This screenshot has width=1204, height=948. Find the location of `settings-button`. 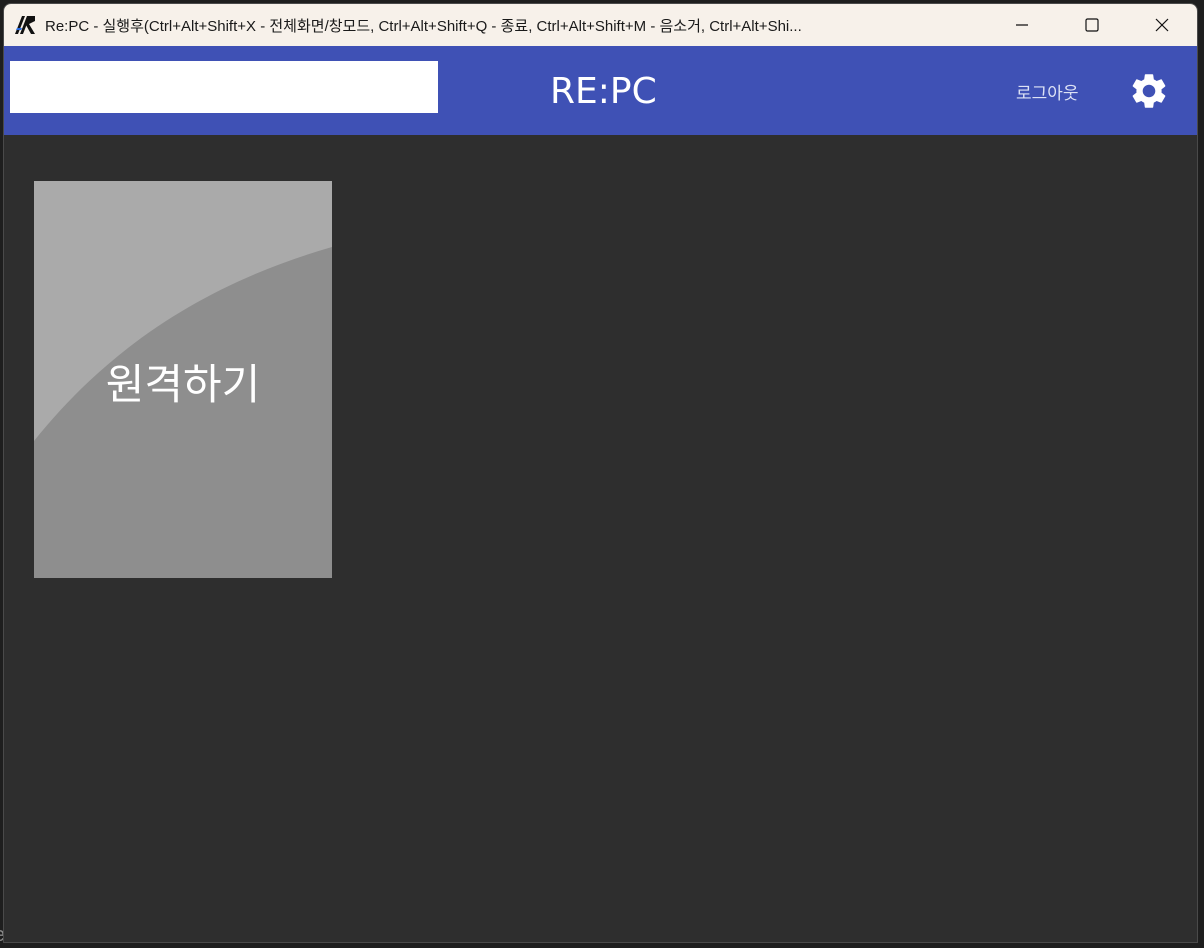

settings-button is located at coordinates (1149, 91).